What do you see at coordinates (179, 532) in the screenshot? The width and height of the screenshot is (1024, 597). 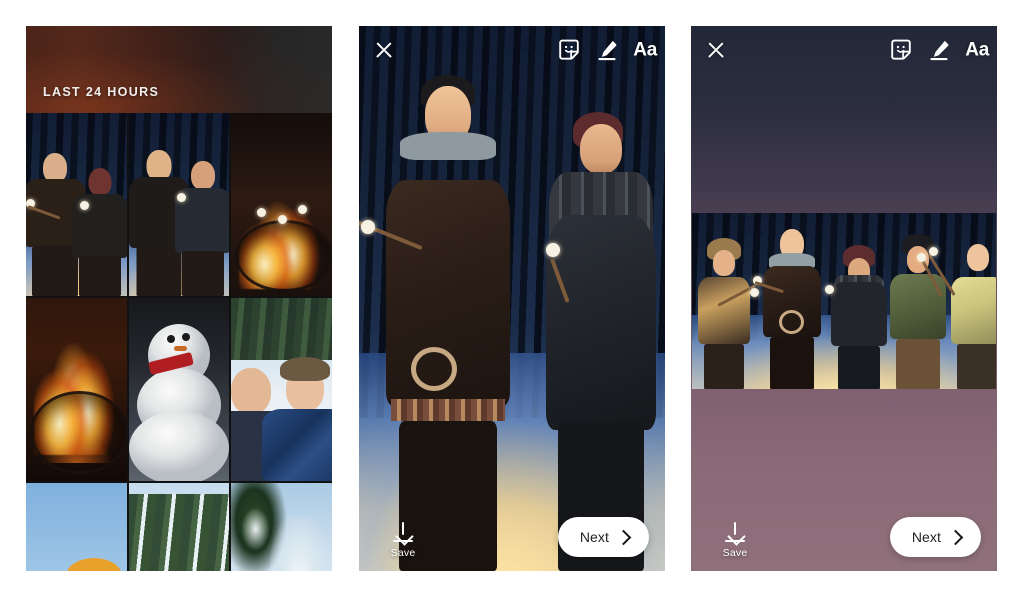 I see `snowy-conifers` at bounding box center [179, 532].